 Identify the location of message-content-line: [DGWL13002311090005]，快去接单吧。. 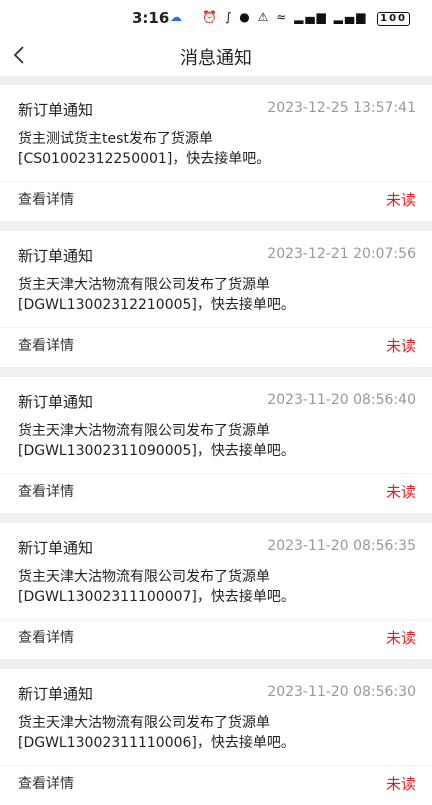
(156, 451).